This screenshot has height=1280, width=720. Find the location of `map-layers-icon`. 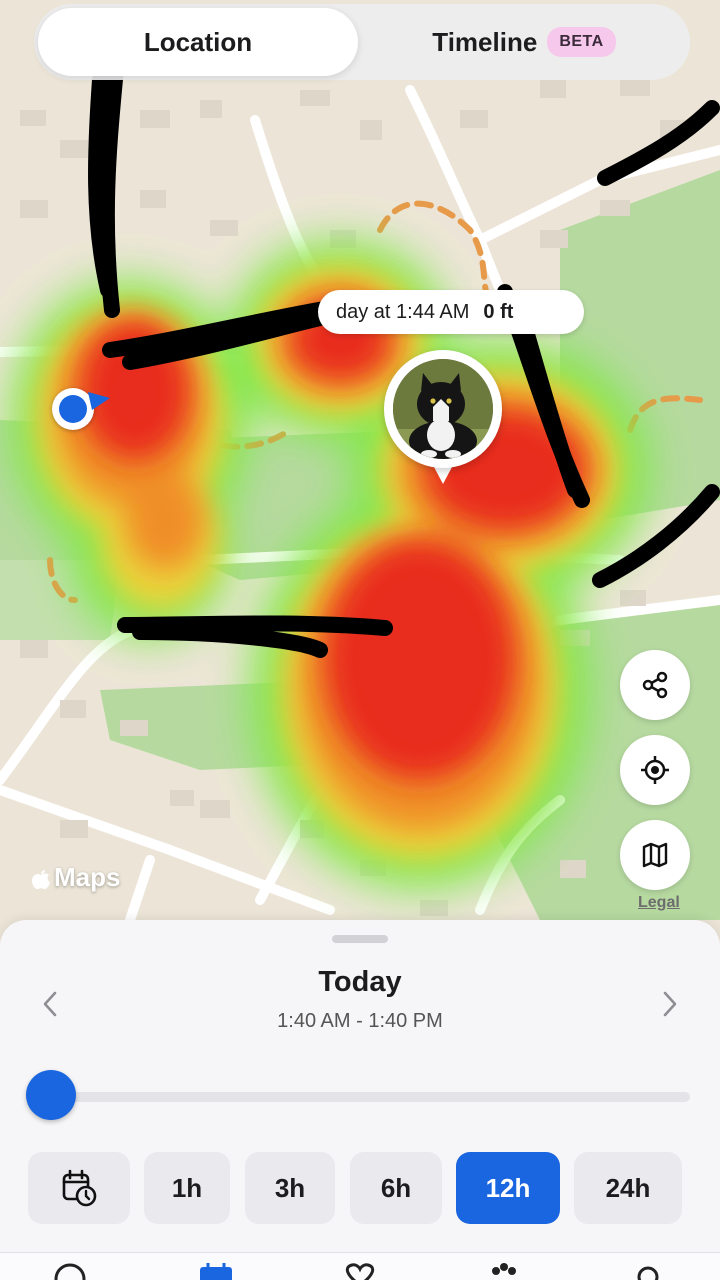

map-layers-icon is located at coordinates (655, 855).